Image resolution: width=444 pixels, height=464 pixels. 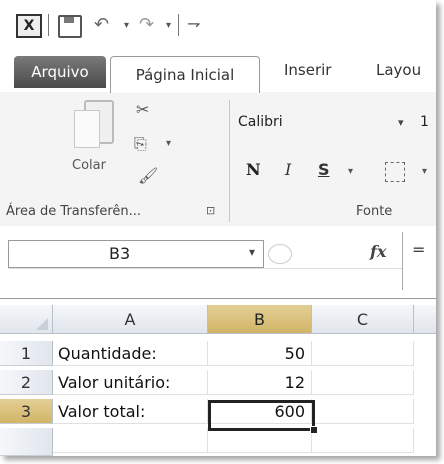 I want to click on save-icon, so click(x=70, y=26).